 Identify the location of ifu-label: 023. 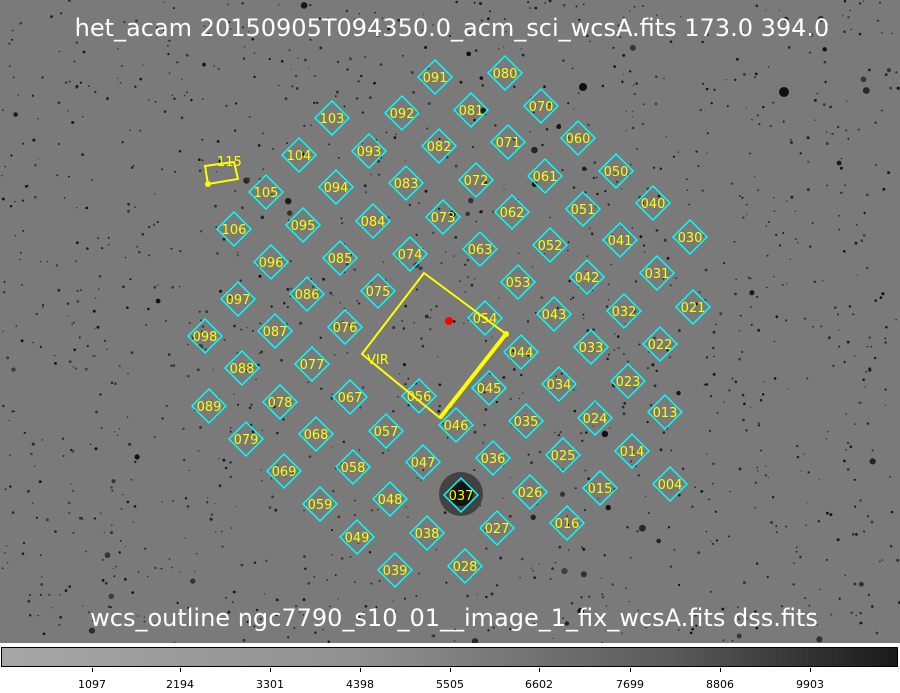
(628, 382).